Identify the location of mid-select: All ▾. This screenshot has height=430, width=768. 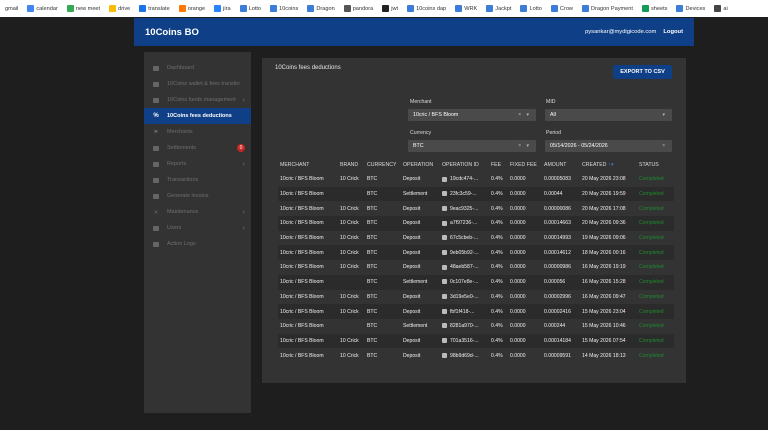
(608, 115).